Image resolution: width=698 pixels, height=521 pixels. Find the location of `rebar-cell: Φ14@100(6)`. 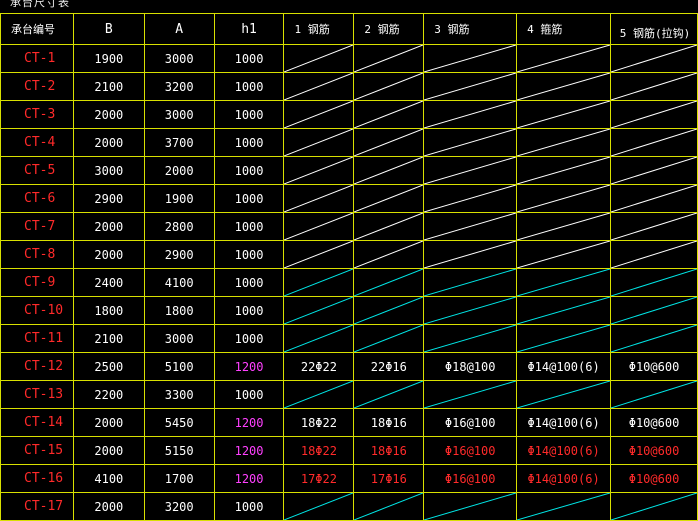

rebar-cell: Φ14@100(6) is located at coordinates (564, 422).